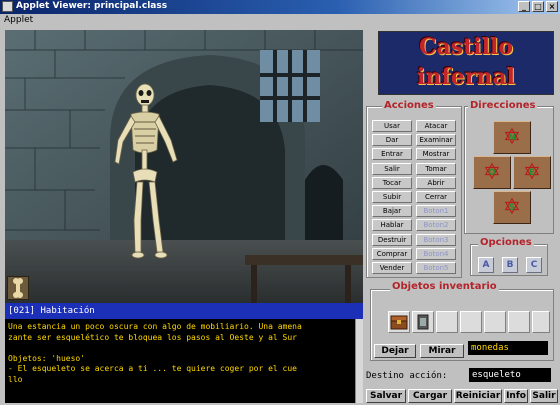 Image resolution: width=560 pixels, height=405 pixels. I want to click on room-title-bar: [021] Habitación, so click(184, 311).